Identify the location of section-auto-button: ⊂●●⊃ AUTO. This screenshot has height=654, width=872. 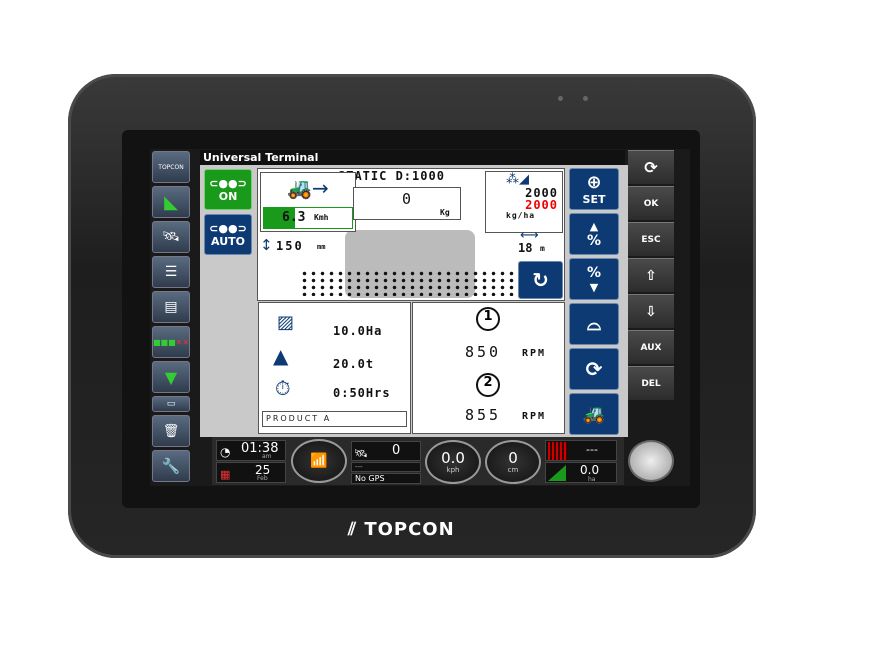
(228, 234).